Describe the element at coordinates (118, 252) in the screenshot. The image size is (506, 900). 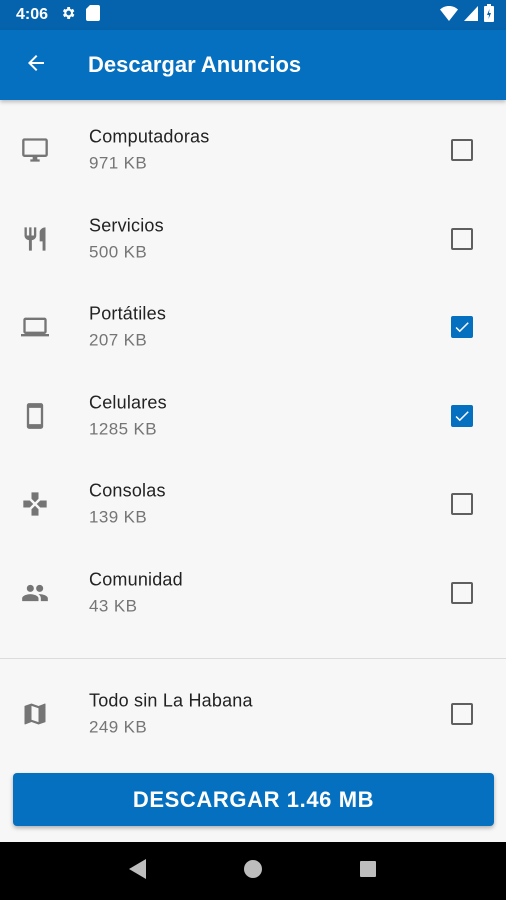
I see `category-size: 500 KB` at that location.